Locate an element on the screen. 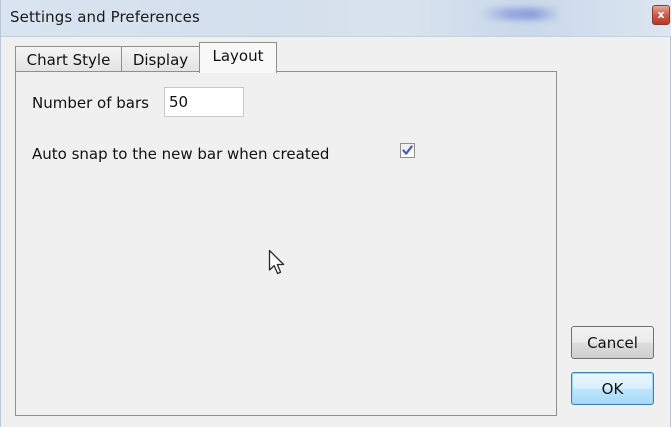 Image resolution: width=671 pixels, height=427 pixels. tab-layout: Layout is located at coordinates (238, 57).